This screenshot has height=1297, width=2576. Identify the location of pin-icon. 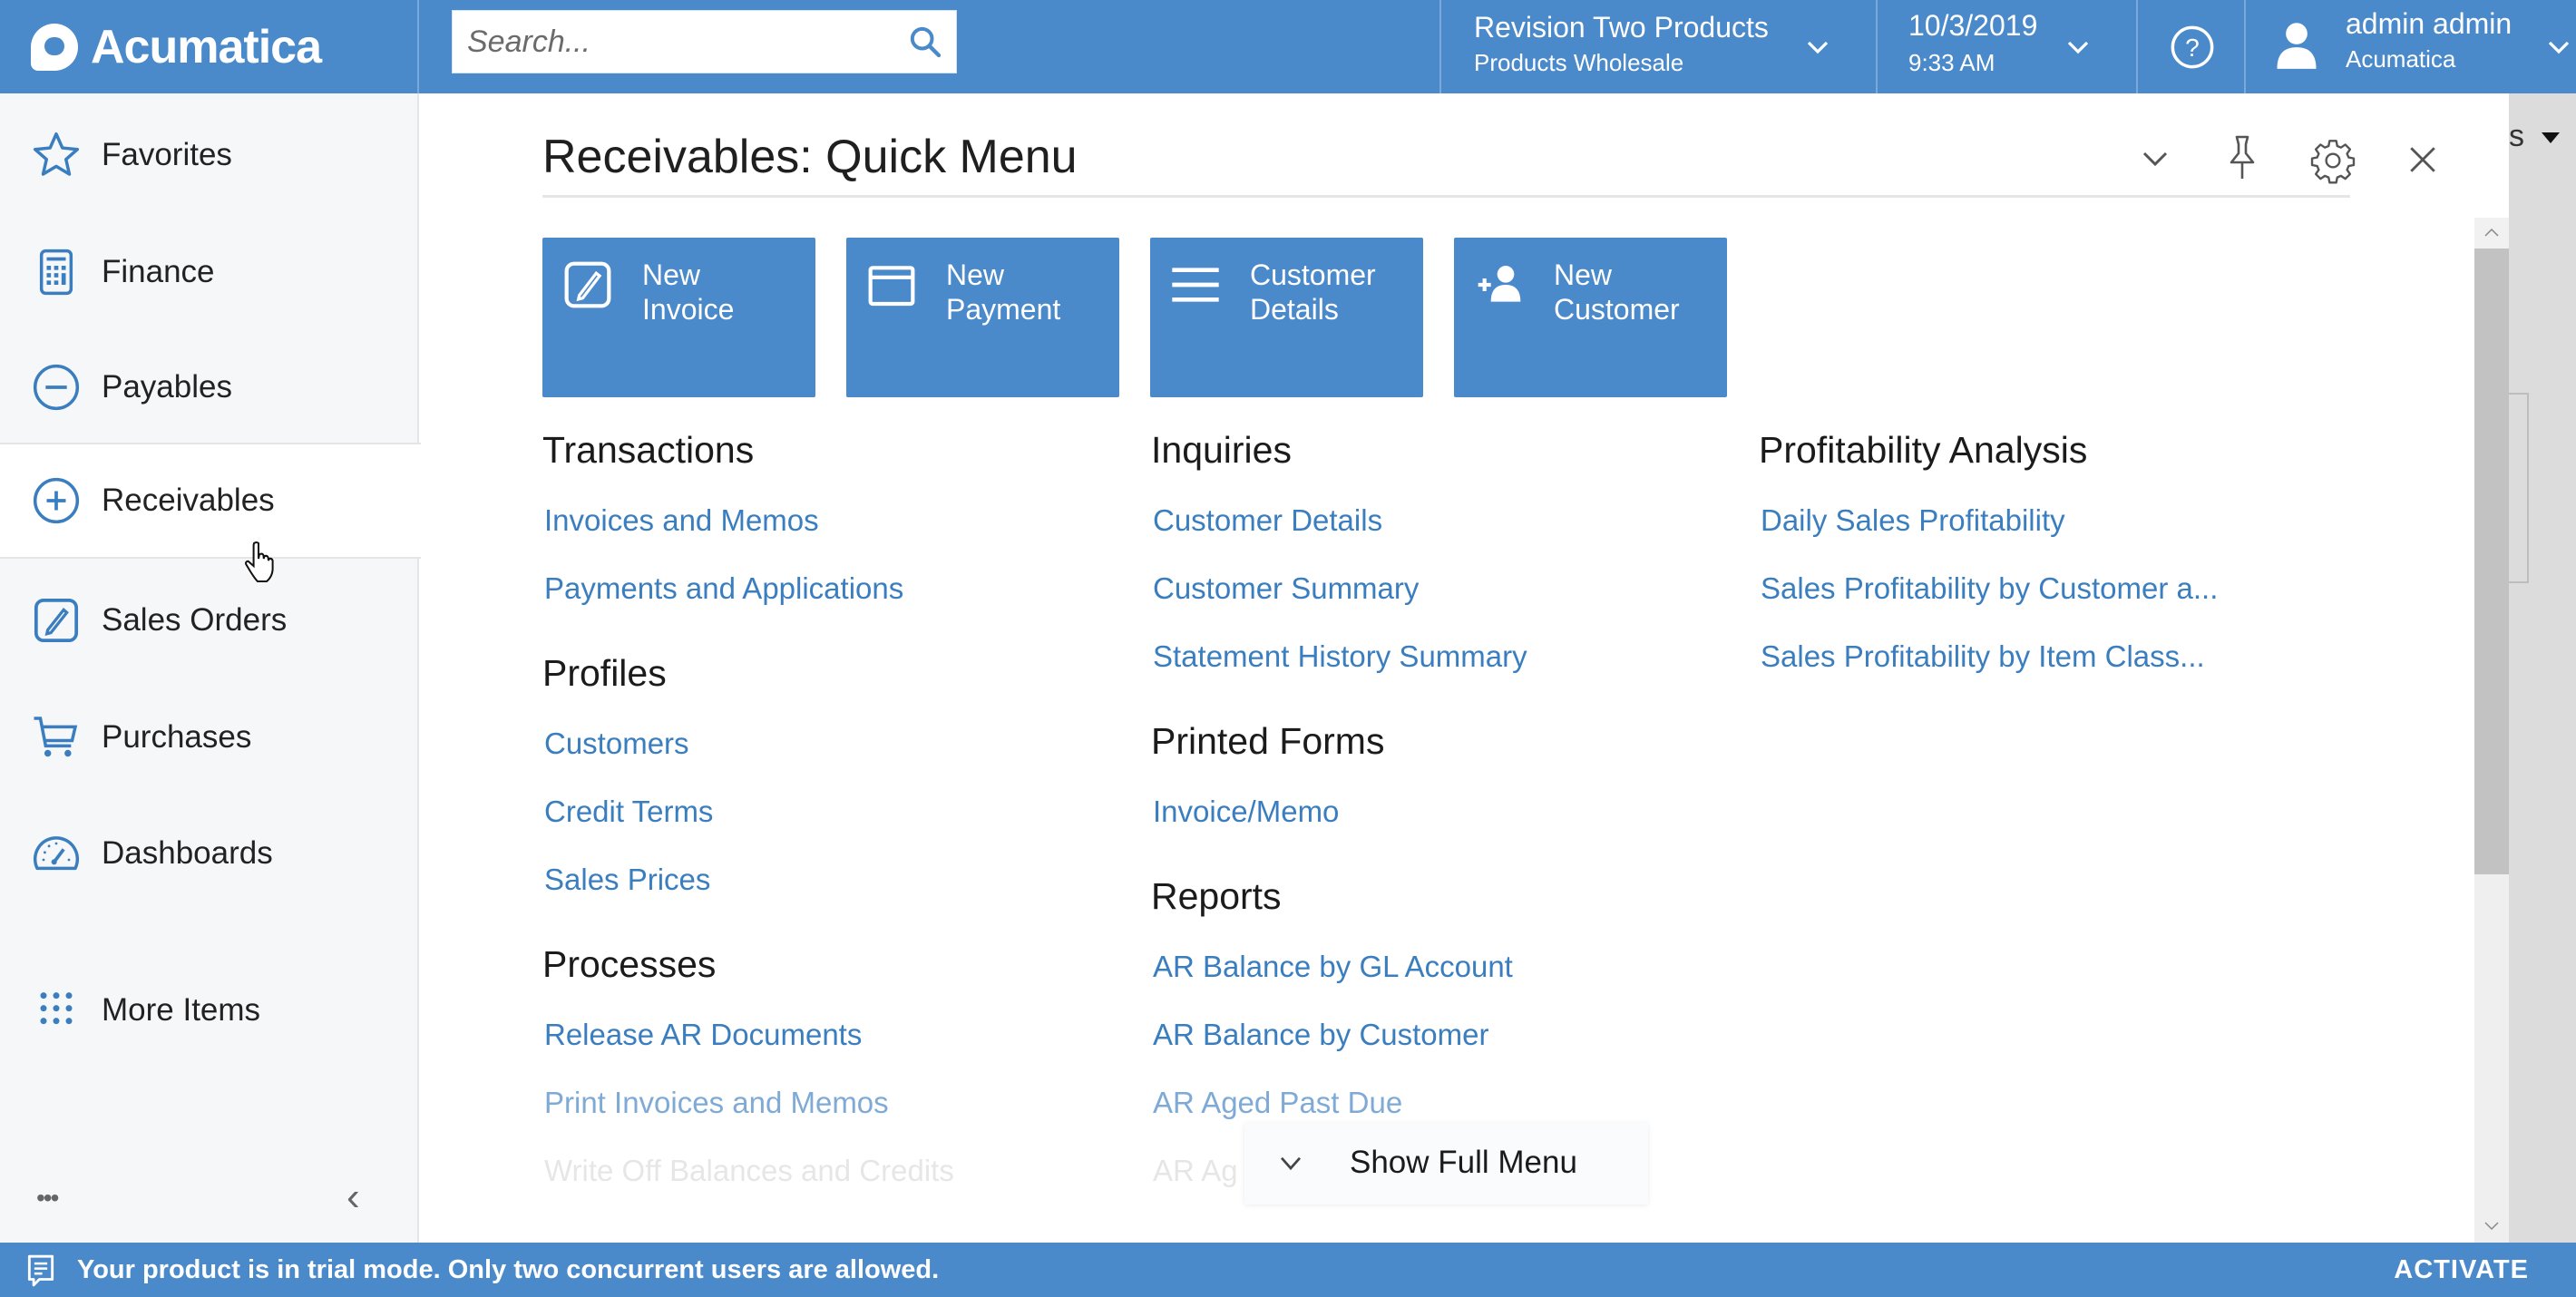
(2242, 156).